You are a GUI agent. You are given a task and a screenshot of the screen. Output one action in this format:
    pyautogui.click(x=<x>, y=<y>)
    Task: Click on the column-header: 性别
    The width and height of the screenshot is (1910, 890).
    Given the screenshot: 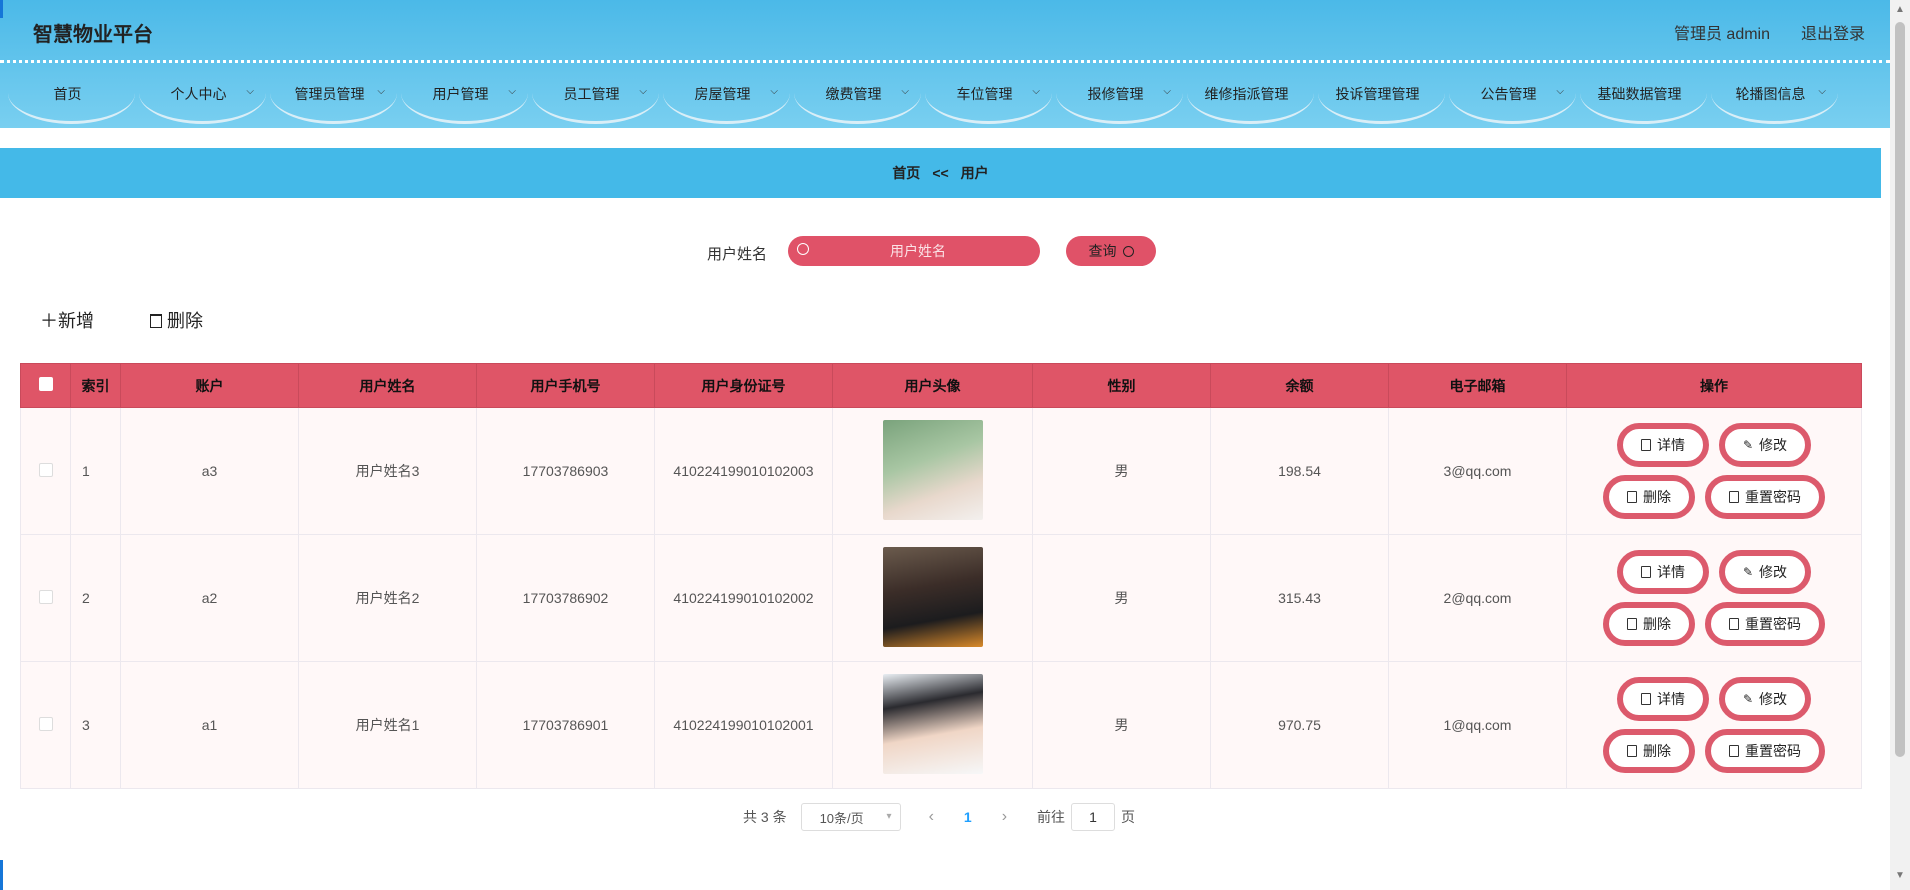 What is the action you would take?
    pyautogui.click(x=1121, y=385)
    